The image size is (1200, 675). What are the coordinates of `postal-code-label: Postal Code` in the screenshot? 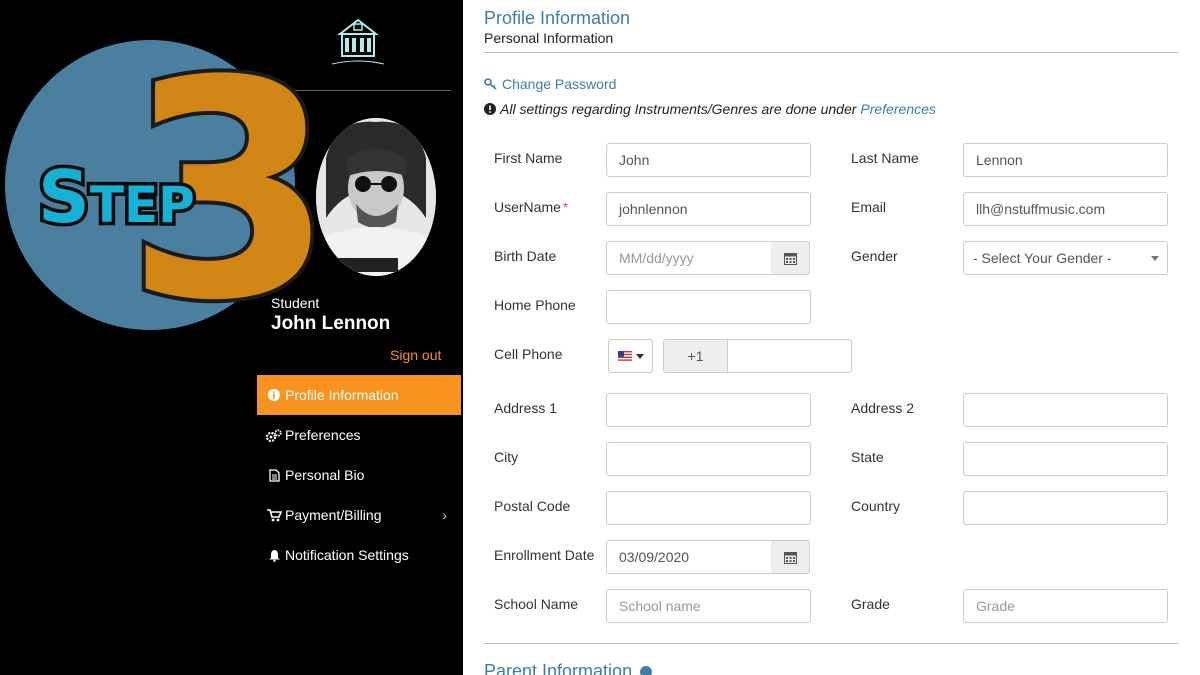 It's located at (532, 506).